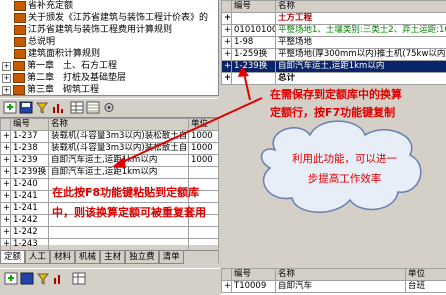 This screenshot has height=295, width=446. What do you see at coordinates (336, 94) in the screenshot?
I see `annotation-copy-line1: 在需保存到定额库中的换算` at bounding box center [336, 94].